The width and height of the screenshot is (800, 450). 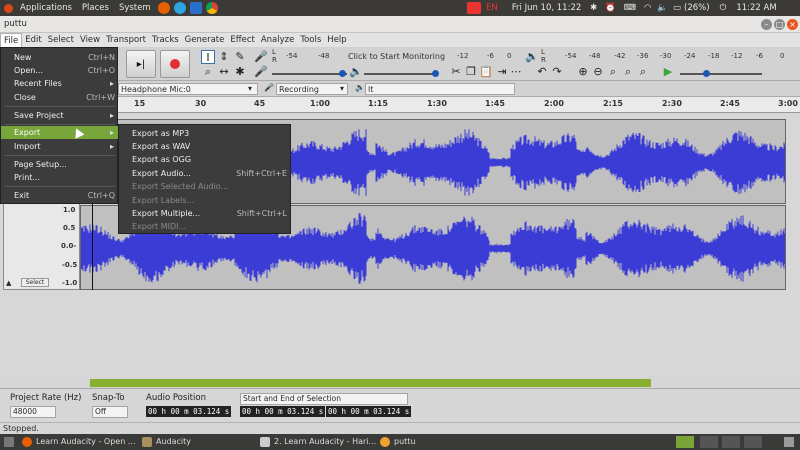 I want to click on export-audio: Export Audio... Shift+Ctrl+E, so click(x=205, y=173).